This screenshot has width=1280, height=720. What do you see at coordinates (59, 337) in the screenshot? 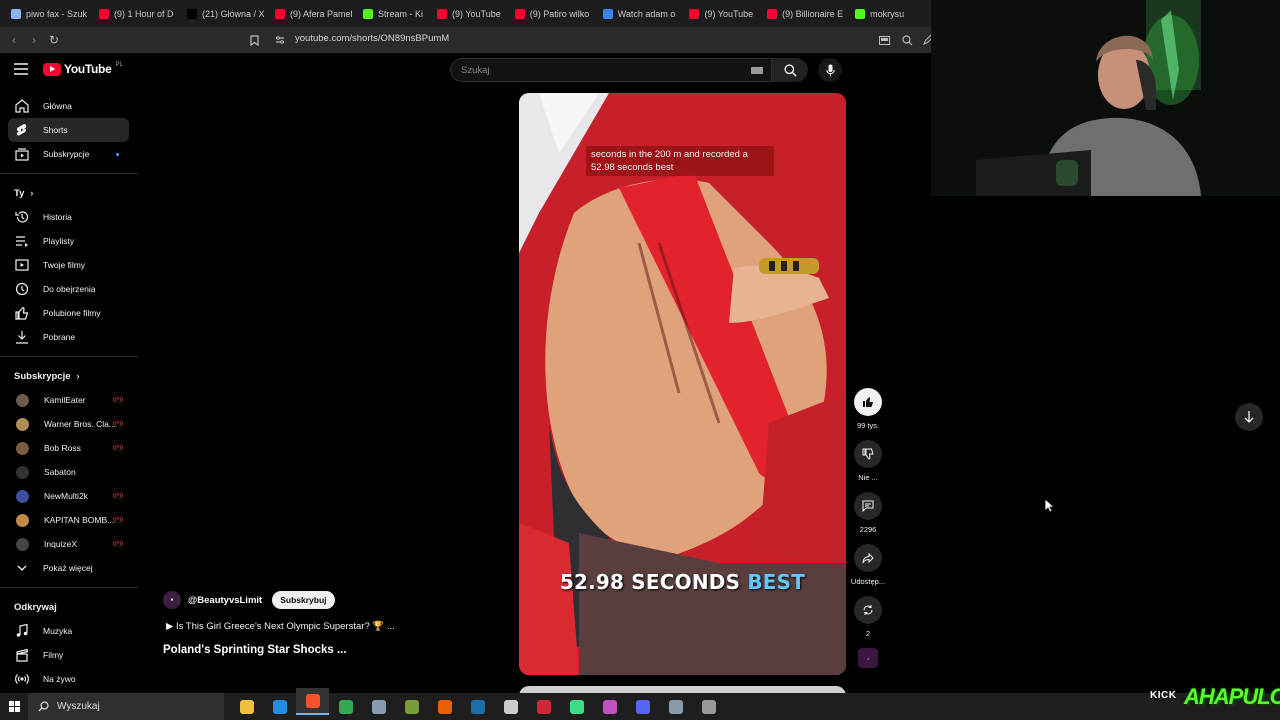
I see `sidebar-item-label: Pobrane` at bounding box center [59, 337].